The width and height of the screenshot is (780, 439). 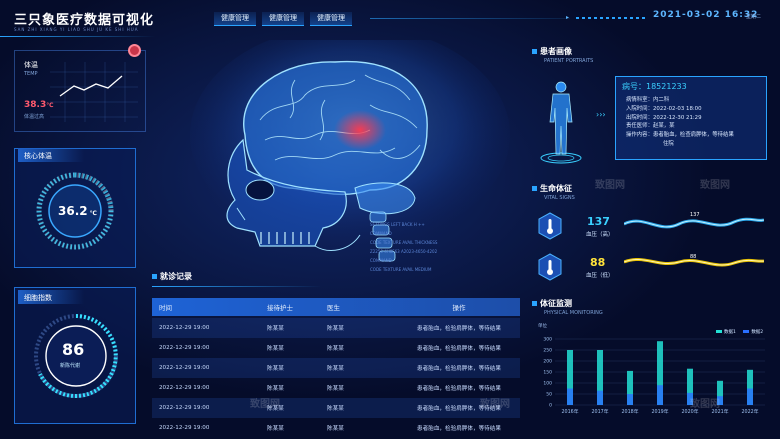 I want to click on bp-high-label: 血压（高）, so click(x=600, y=235).